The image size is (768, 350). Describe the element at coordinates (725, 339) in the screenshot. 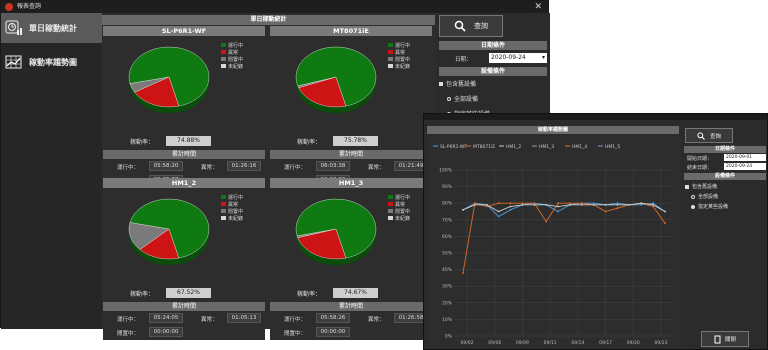

I see `close-button: 關閉` at that location.